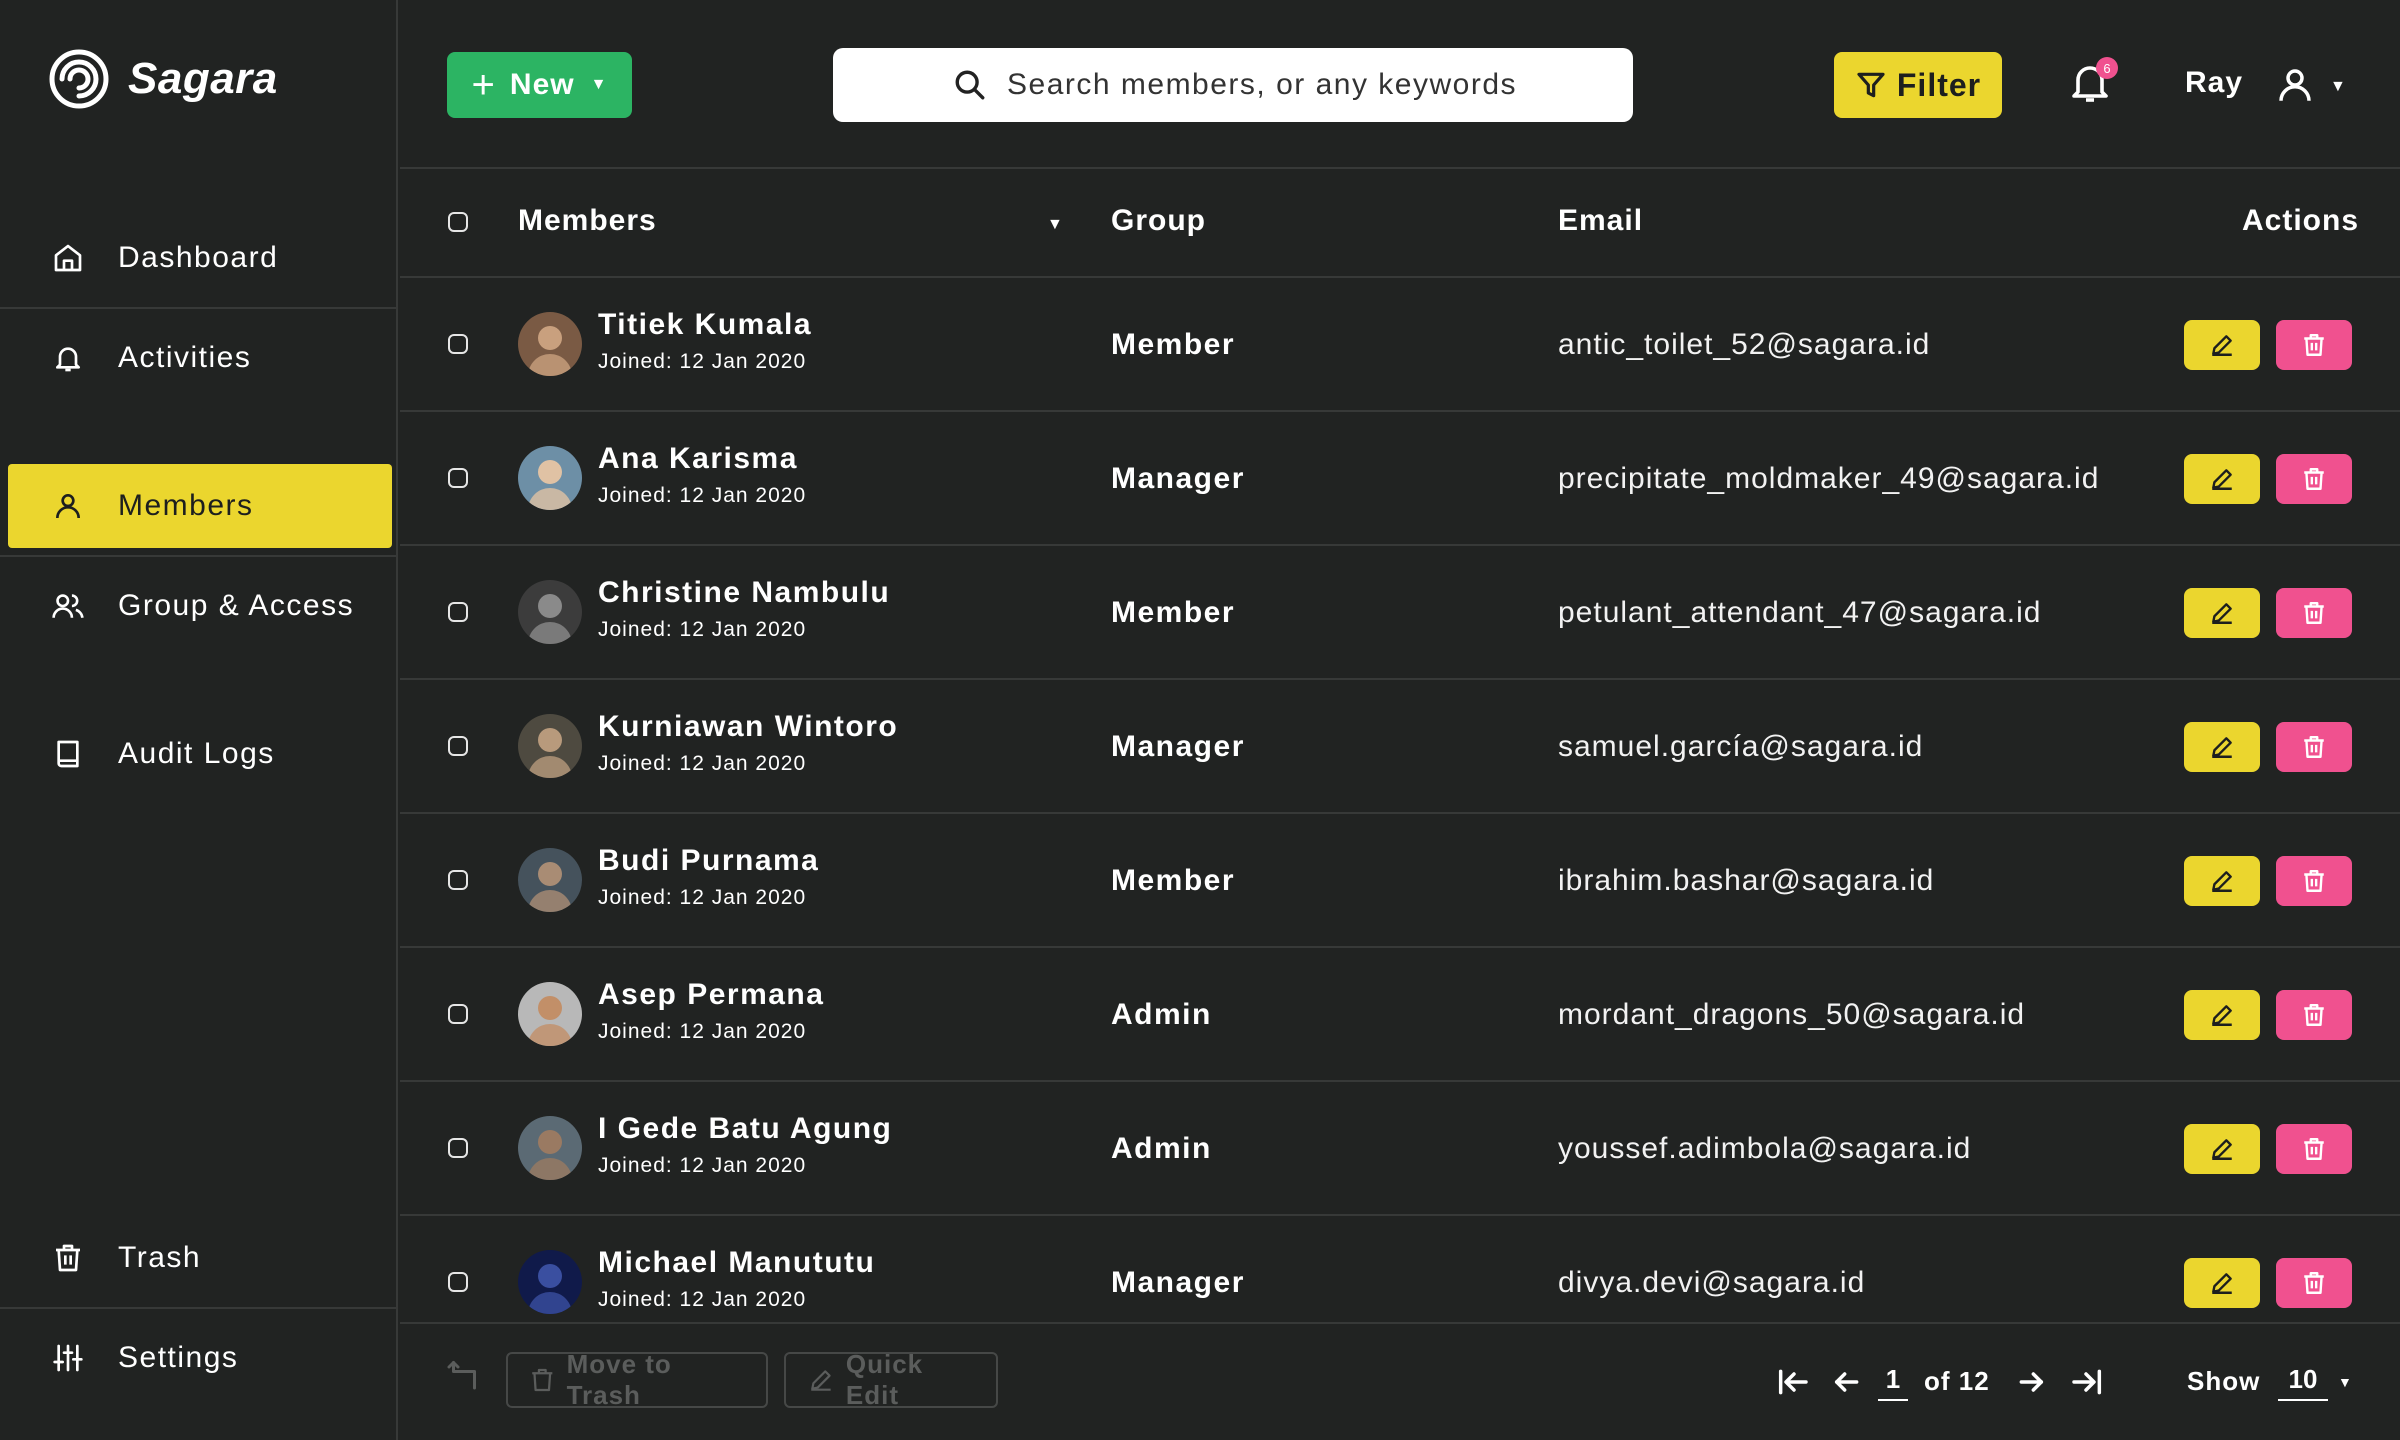 This screenshot has width=2400, height=1440. I want to click on header-divider, so click(1400, 168).